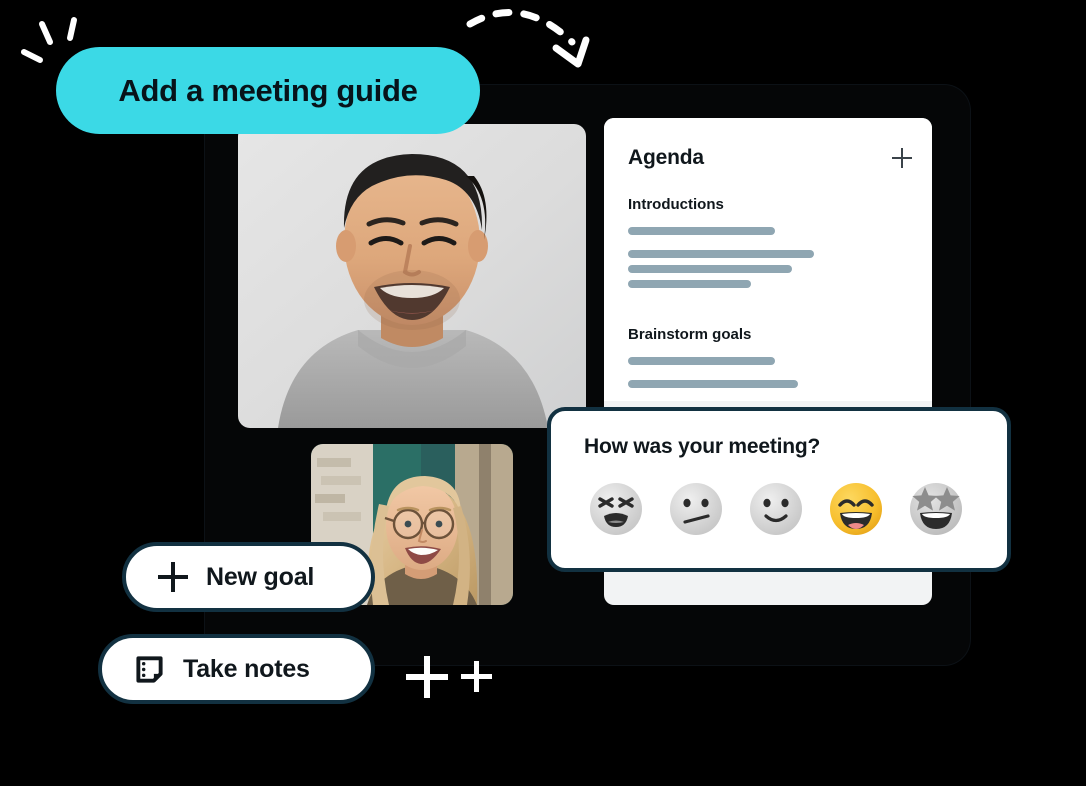 Image resolution: width=1086 pixels, height=786 pixels. I want to click on feedback-rating-row, so click(776, 509).